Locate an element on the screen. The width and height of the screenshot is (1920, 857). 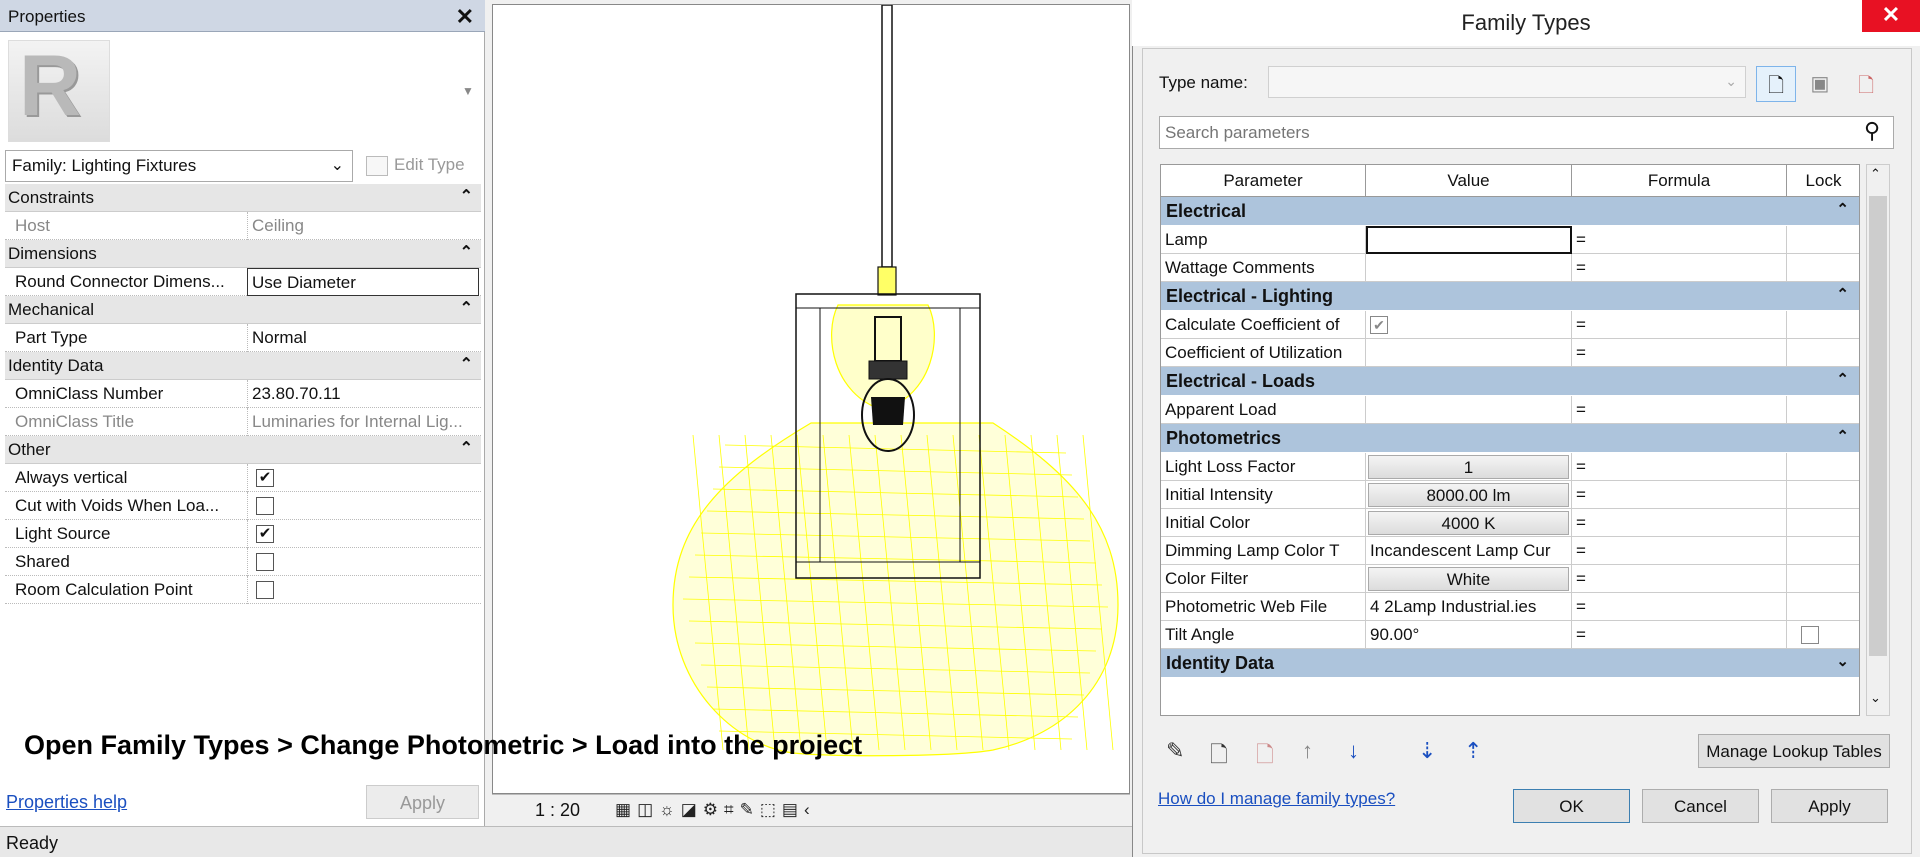
sun-path-icon: ☼ is located at coordinates (670, 809).